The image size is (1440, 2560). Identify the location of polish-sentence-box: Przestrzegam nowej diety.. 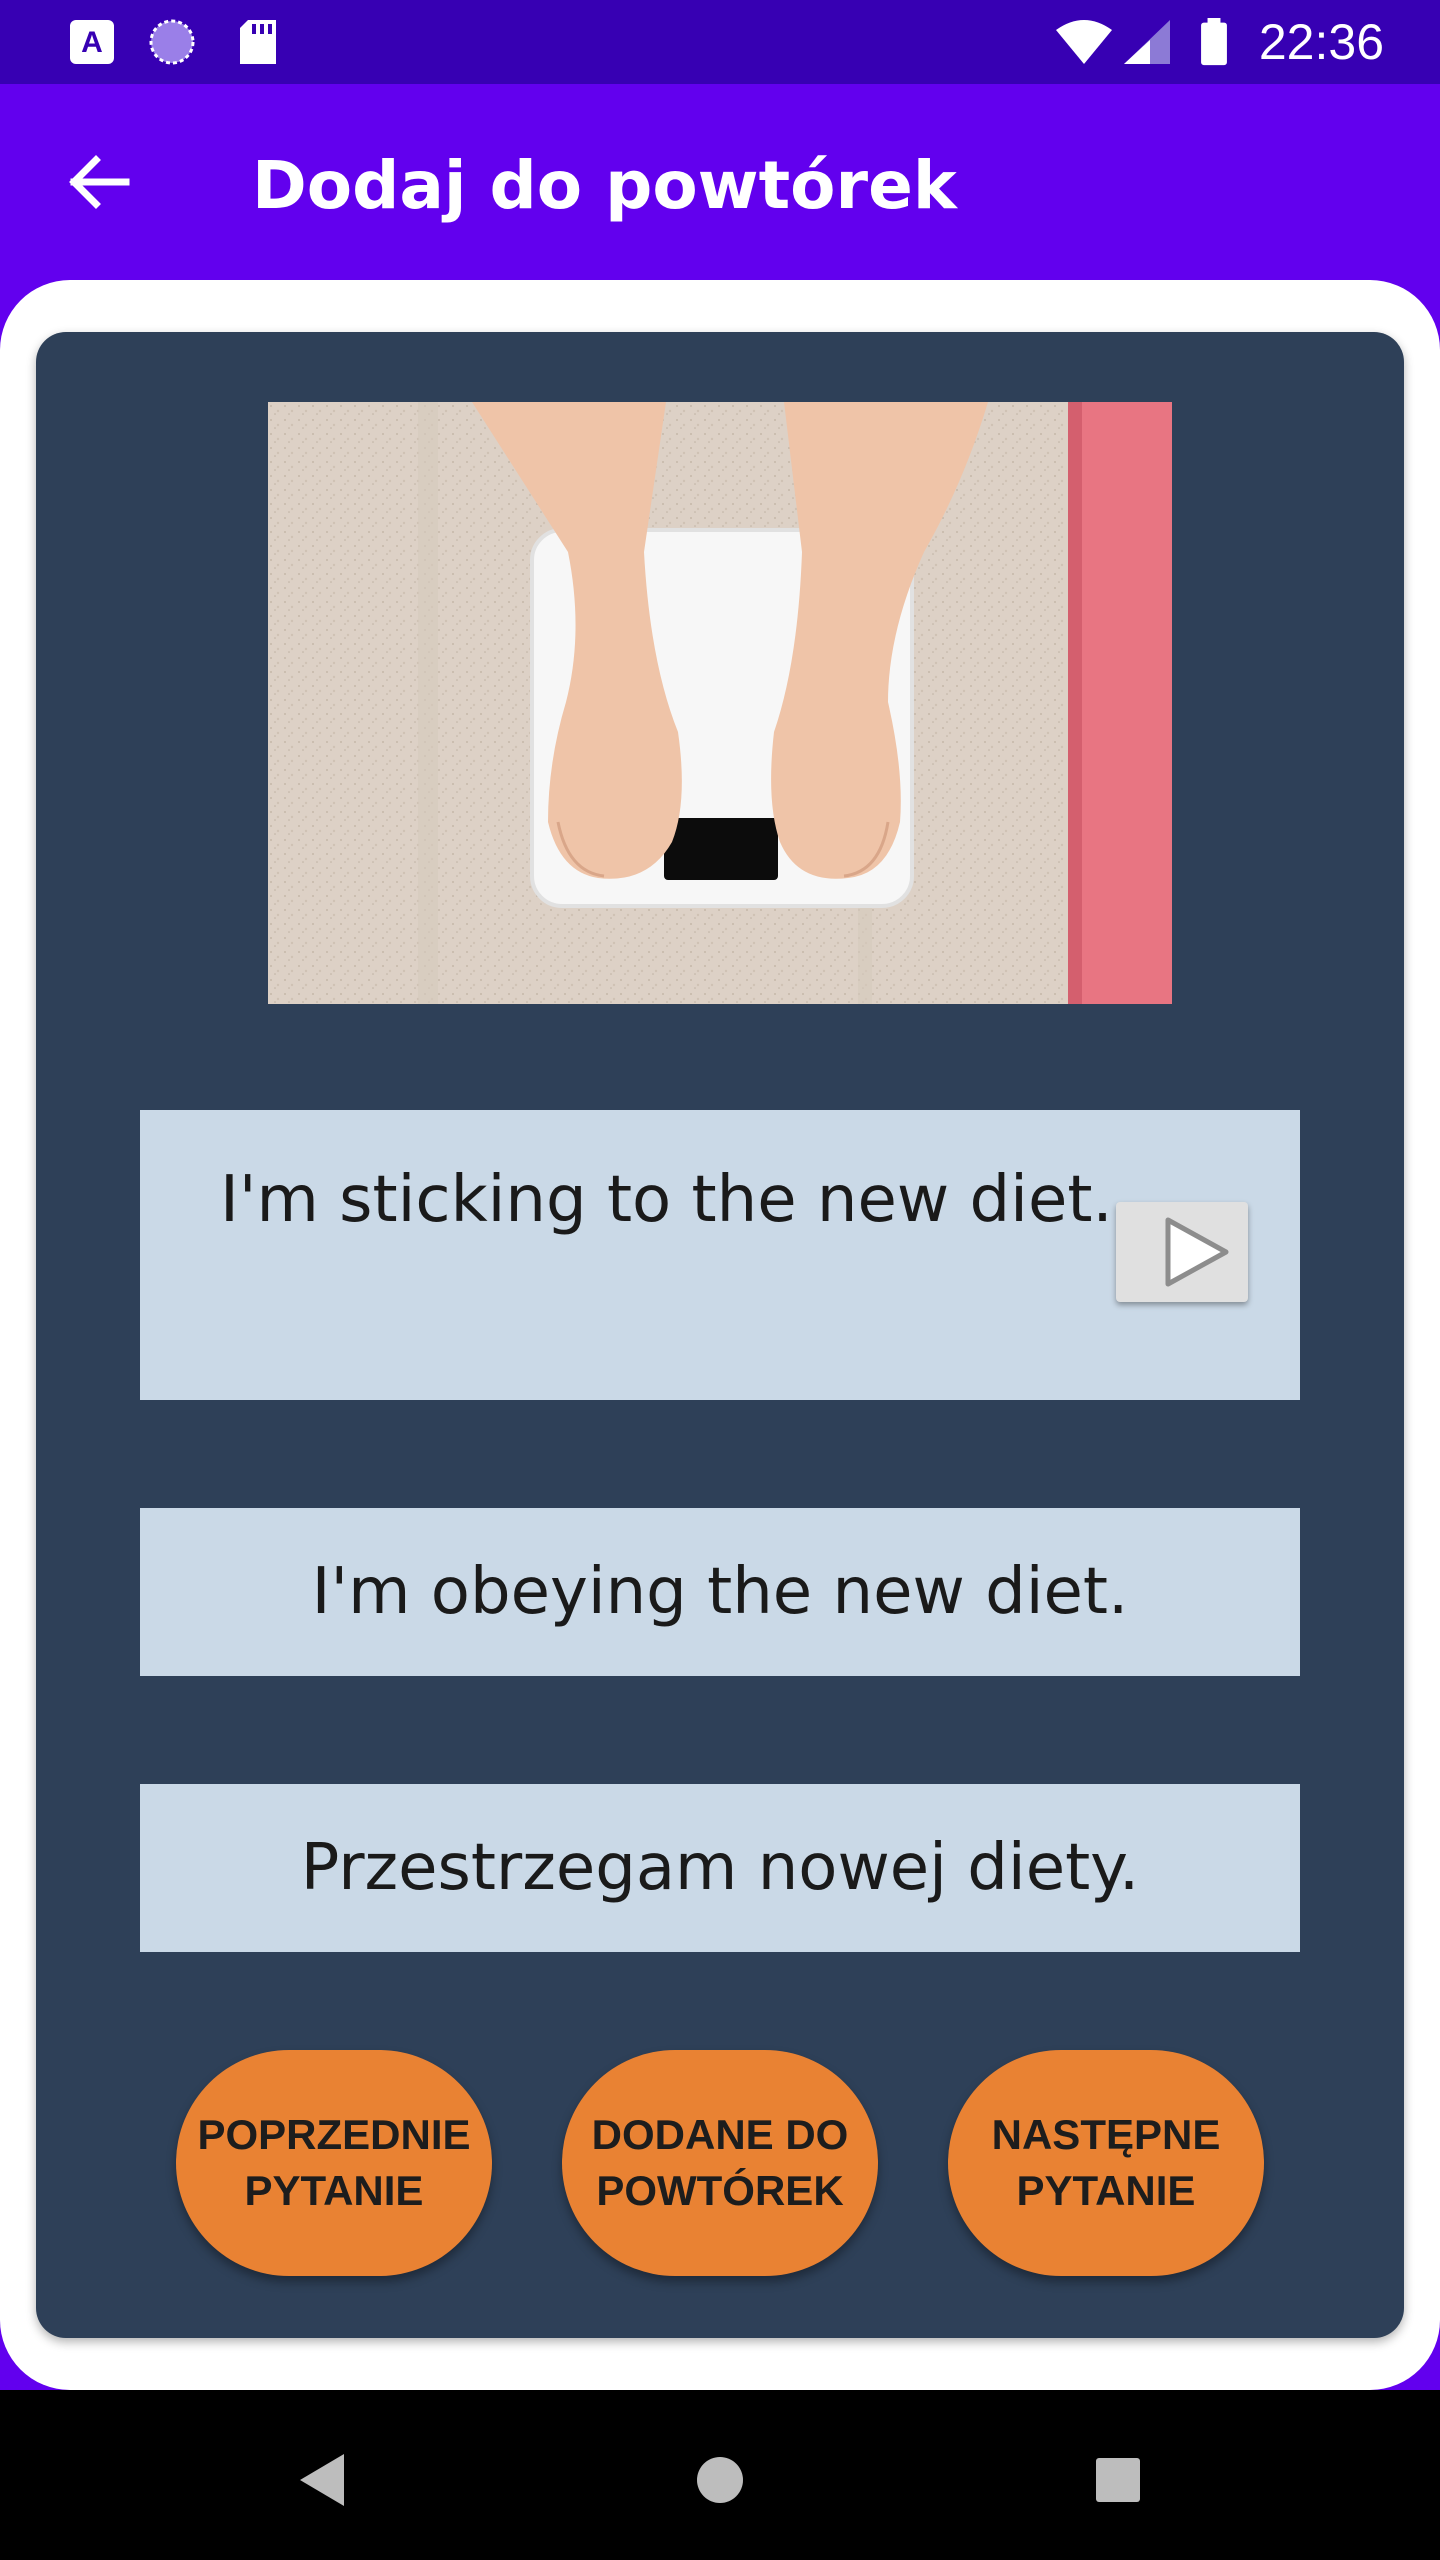
(720, 1868).